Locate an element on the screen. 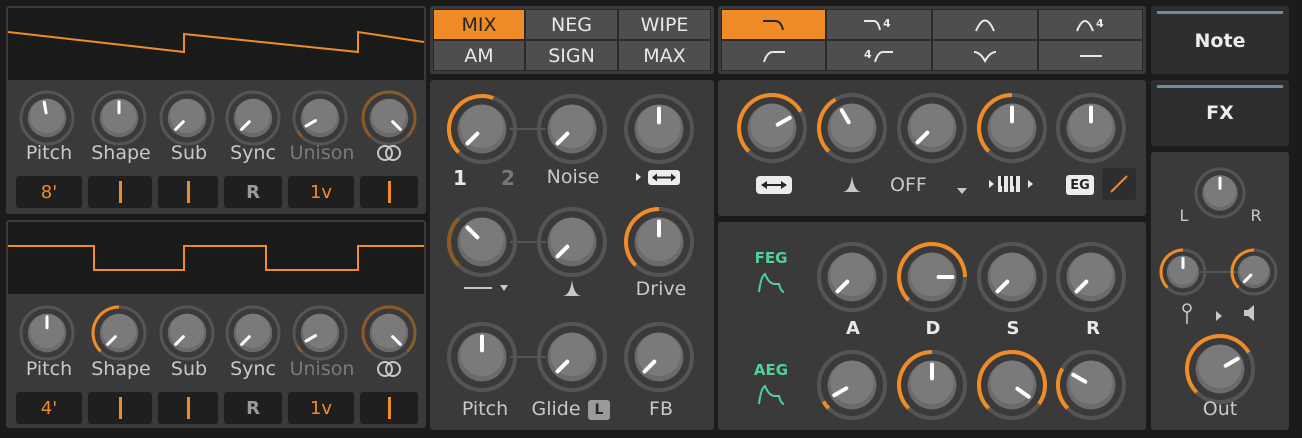 Image resolution: width=1302 pixels, height=438 pixels. osc1-sync-value: R is located at coordinates (253, 192).